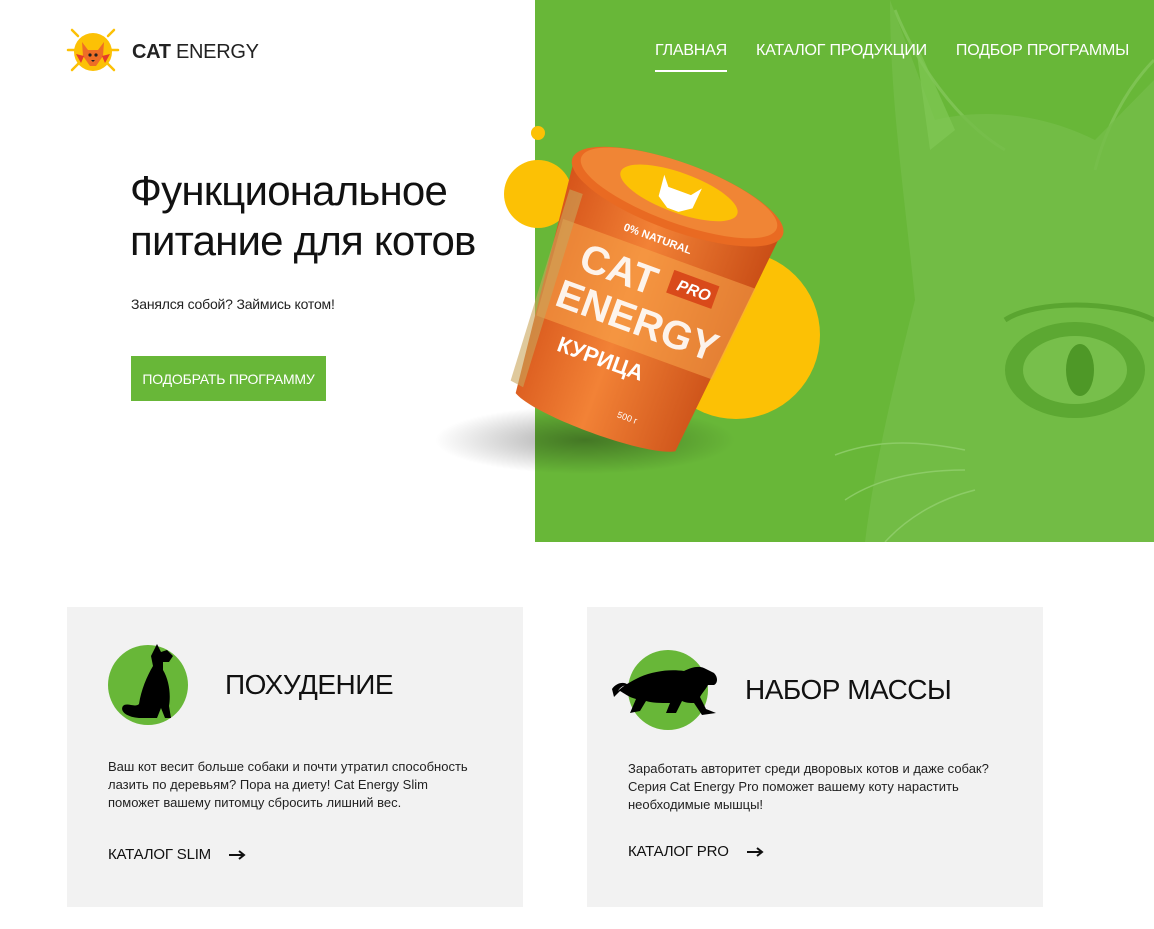 The height and width of the screenshot is (929, 1154). I want to click on logo-link: CAT ENERGY, so click(162, 52).